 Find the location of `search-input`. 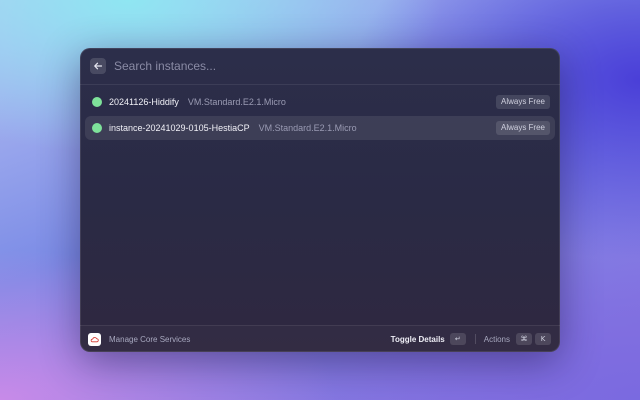

search-input is located at coordinates (324, 66).